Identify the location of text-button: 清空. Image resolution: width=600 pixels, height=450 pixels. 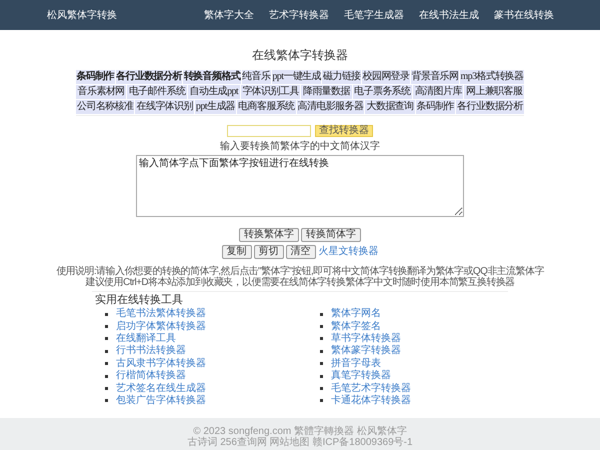
(301, 251).